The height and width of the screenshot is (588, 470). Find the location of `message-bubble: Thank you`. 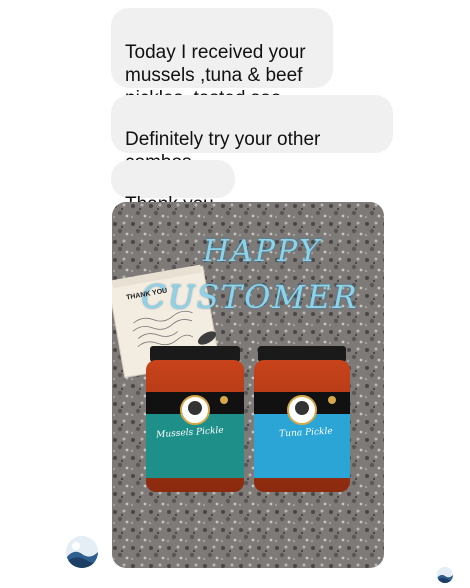

message-bubble: Thank you is located at coordinates (173, 198).